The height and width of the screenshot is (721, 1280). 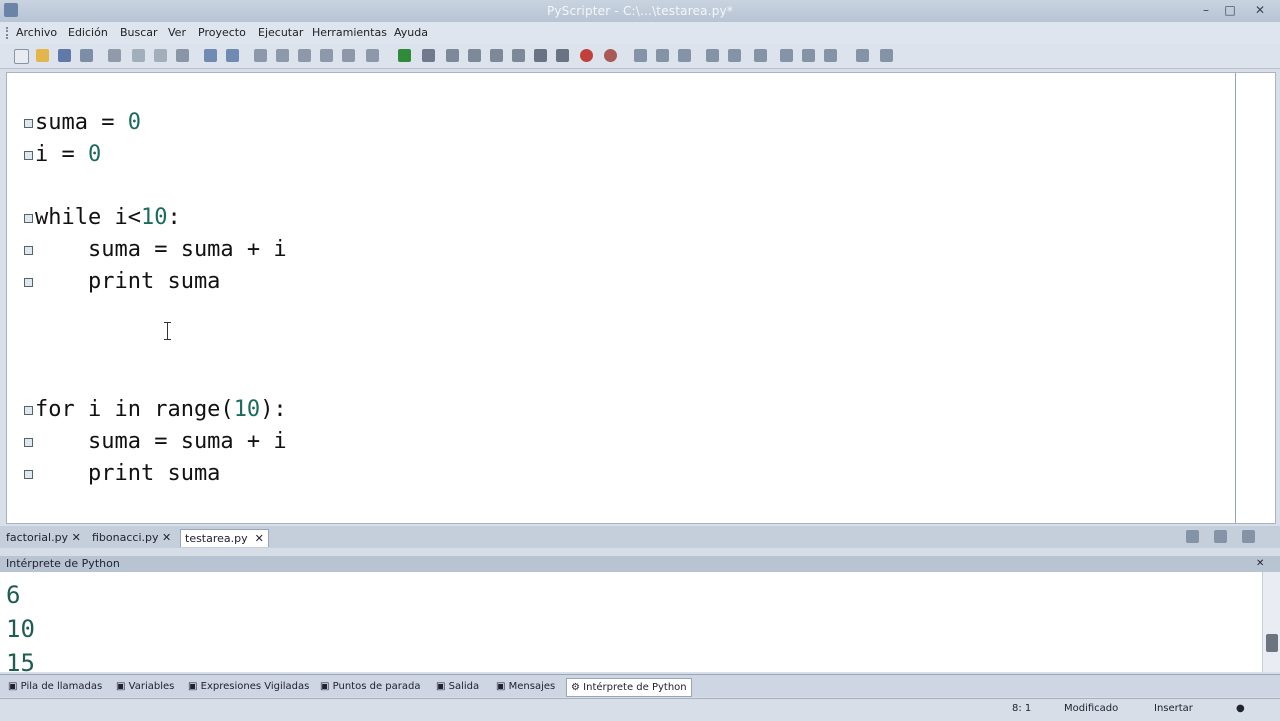 What do you see at coordinates (304, 55) in the screenshot?
I see `replace-icon` at bounding box center [304, 55].